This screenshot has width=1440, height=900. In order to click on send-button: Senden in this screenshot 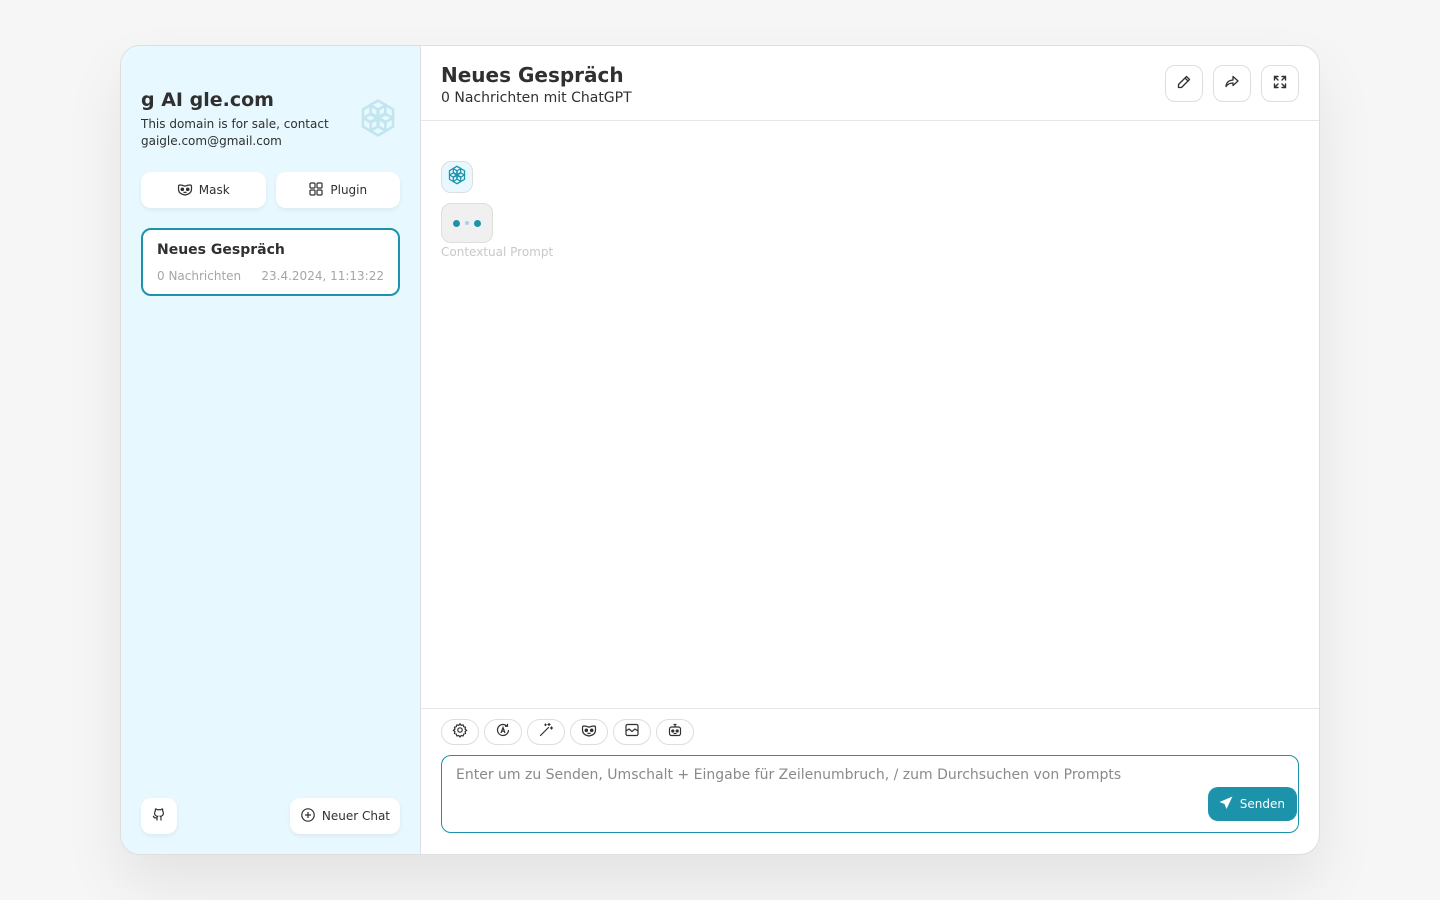, I will do `click(1252, 804)`.